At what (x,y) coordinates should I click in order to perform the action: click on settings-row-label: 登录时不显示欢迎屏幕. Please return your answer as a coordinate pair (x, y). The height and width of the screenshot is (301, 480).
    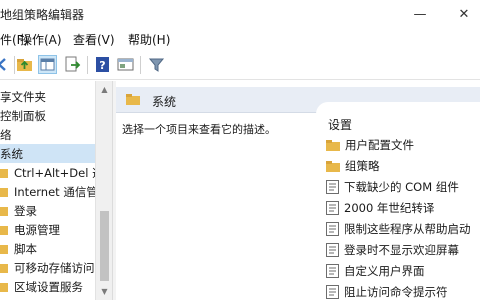
    Looking at the image, I should click on (401, 250).